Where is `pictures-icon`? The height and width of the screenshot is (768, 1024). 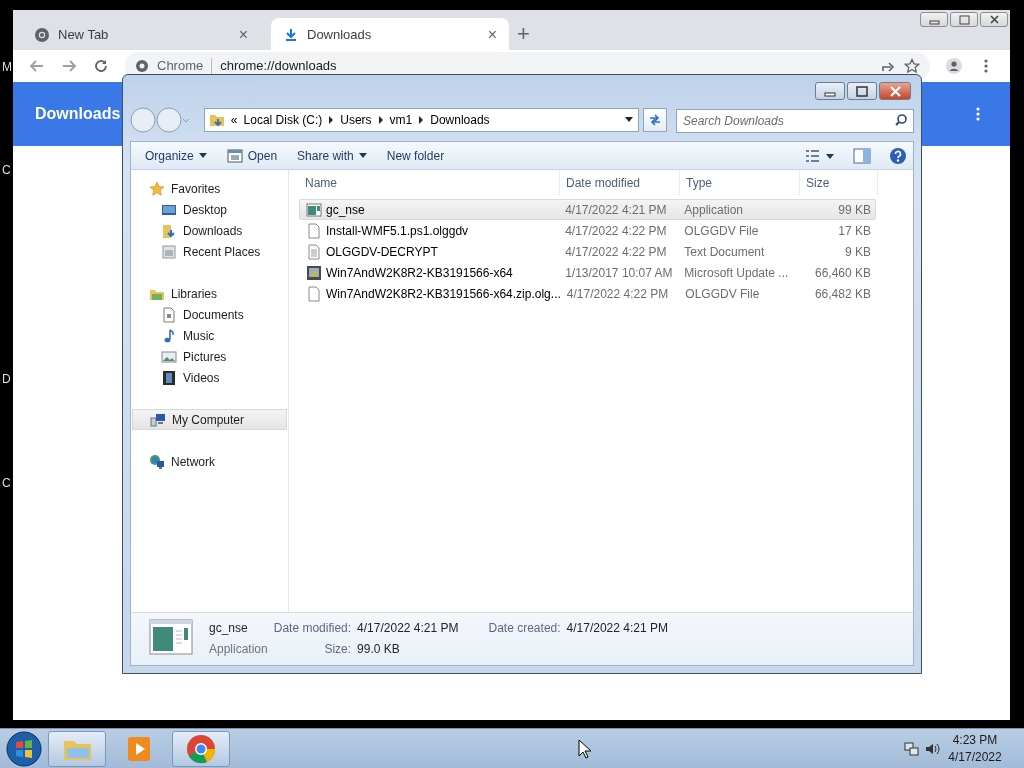 pictures-icon is located at coordinates (169, 356).